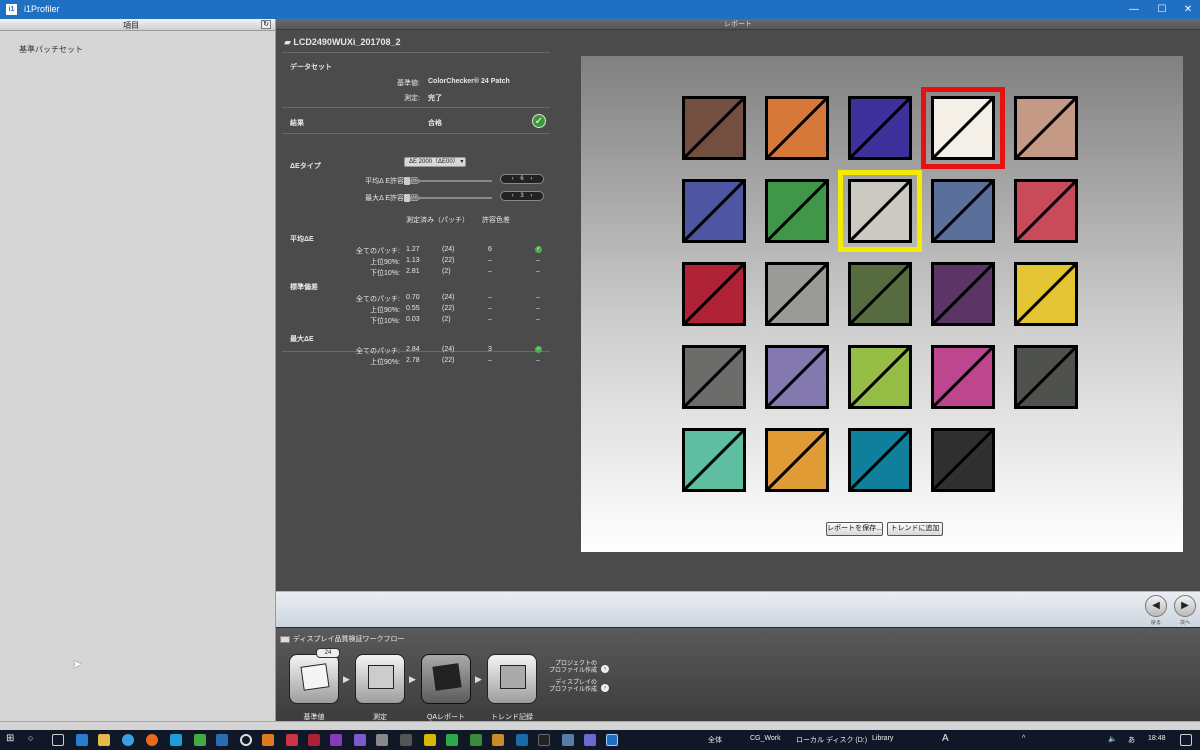 Image resolution: width=1200 pixels, height=750 pixels. What do you see at coordinates (407, 181) in the screenshot?
I see `avg-tolerance-slider-thumb` at bounding box center [407, 181].